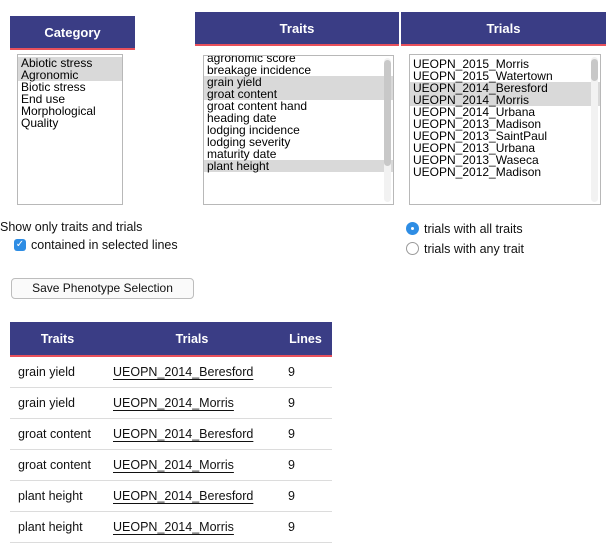  I want to click on contained-checkbox: ✓, so click(20, 245).